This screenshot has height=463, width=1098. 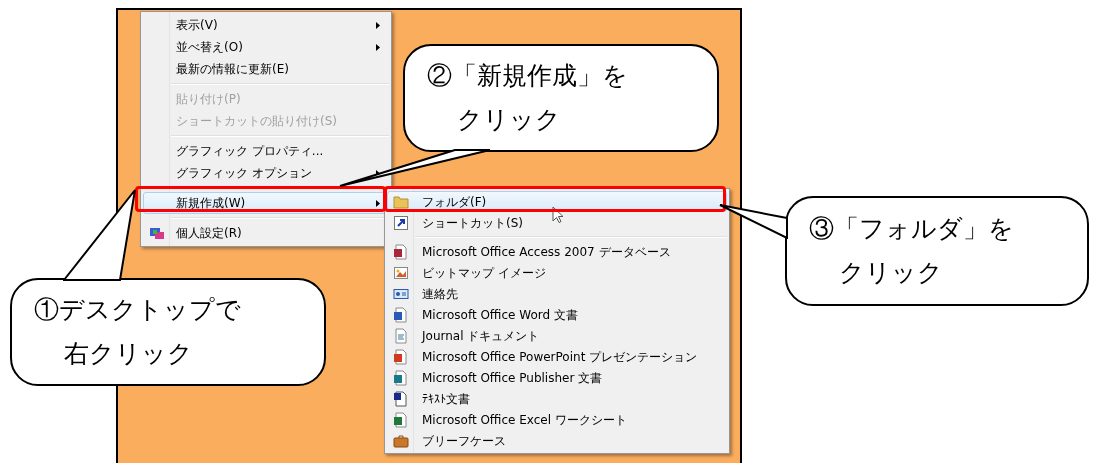 I want to click on word-document-icon, so click(x=401, y=314).